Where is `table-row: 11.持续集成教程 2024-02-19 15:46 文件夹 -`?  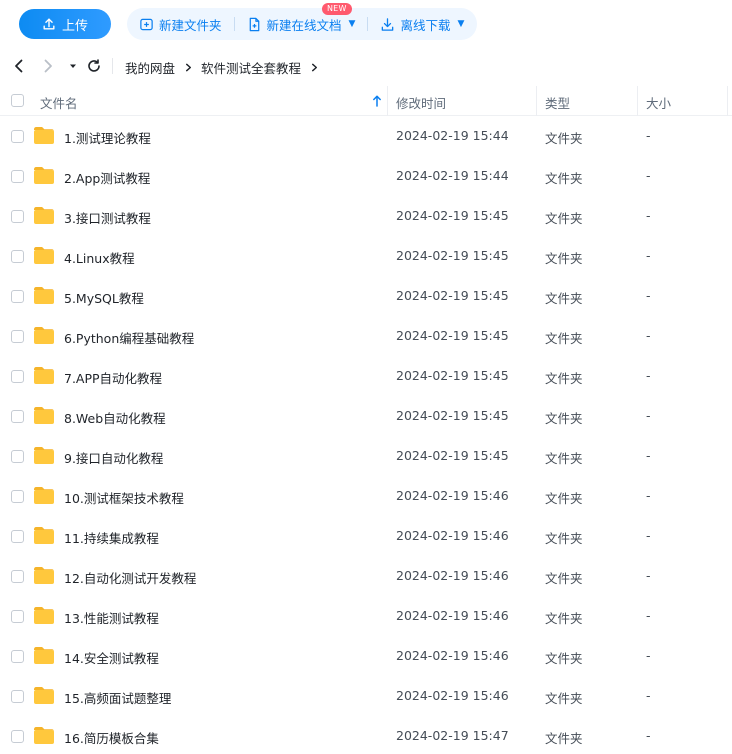
table-row: 11.持续集成教程 2024-02-19 15:46 文件夹 - is located at coordinates (366, 536).